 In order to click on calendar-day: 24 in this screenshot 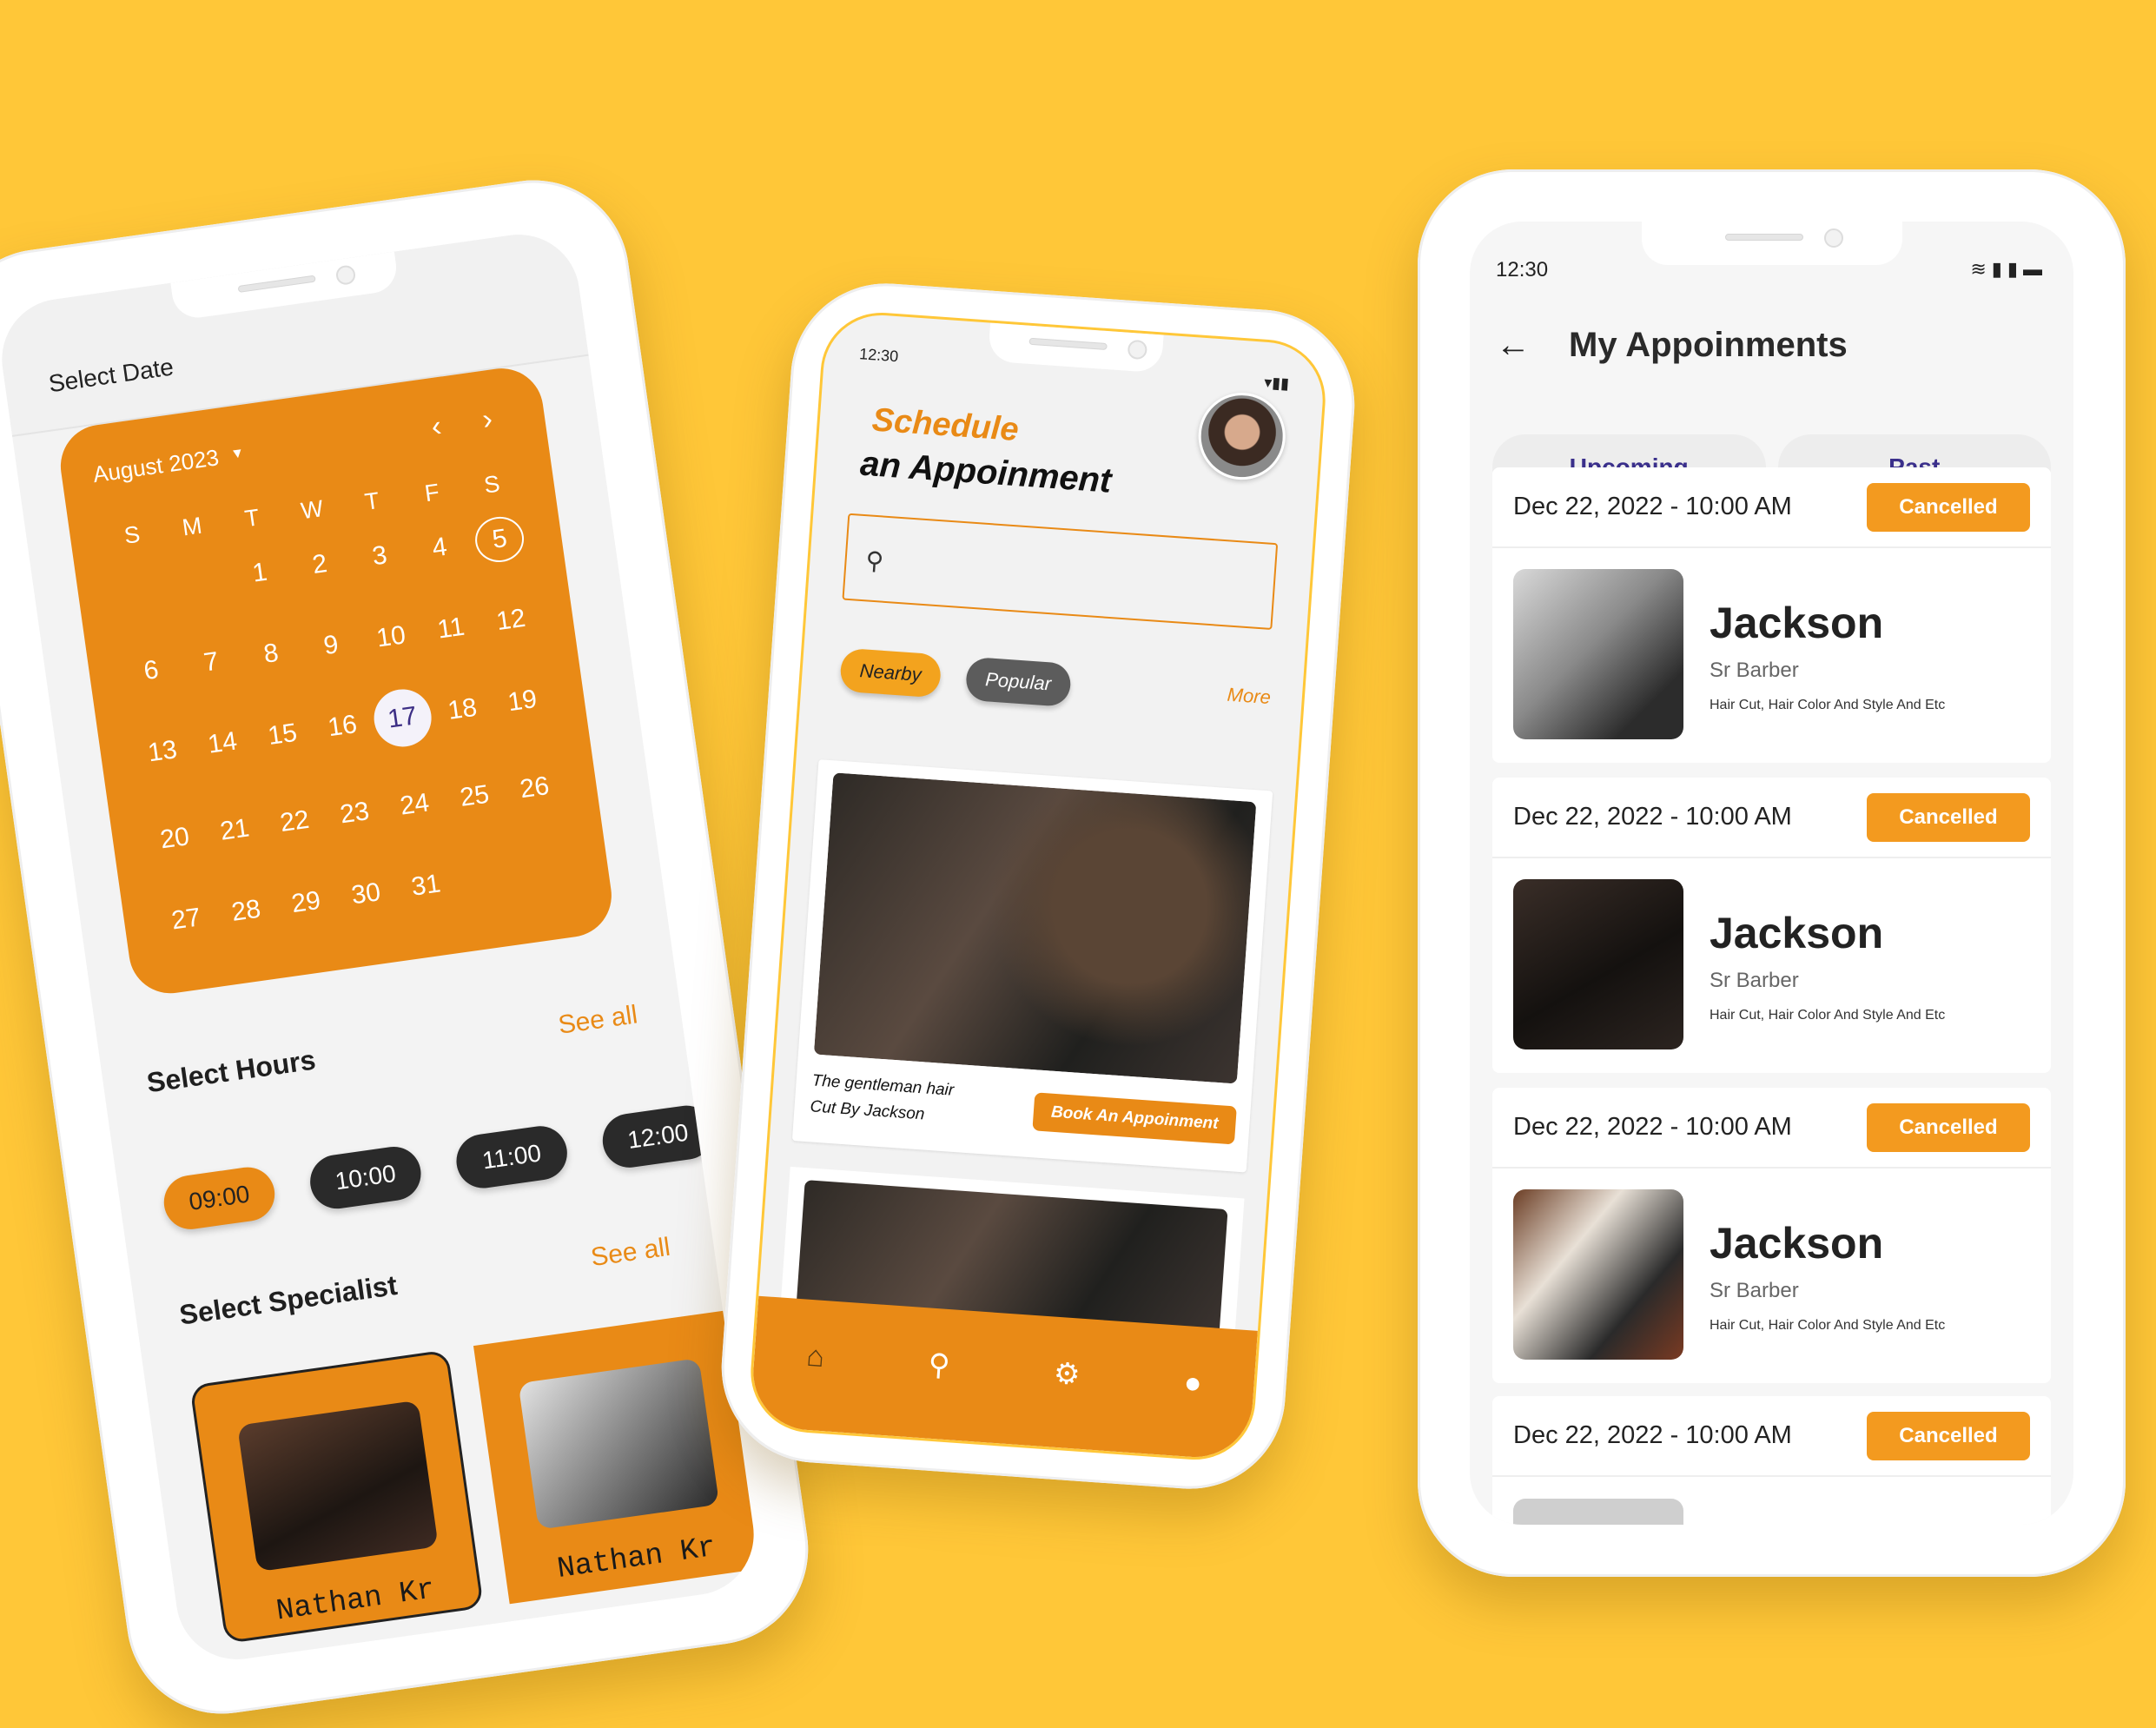, I will do `click(414, 804)`.